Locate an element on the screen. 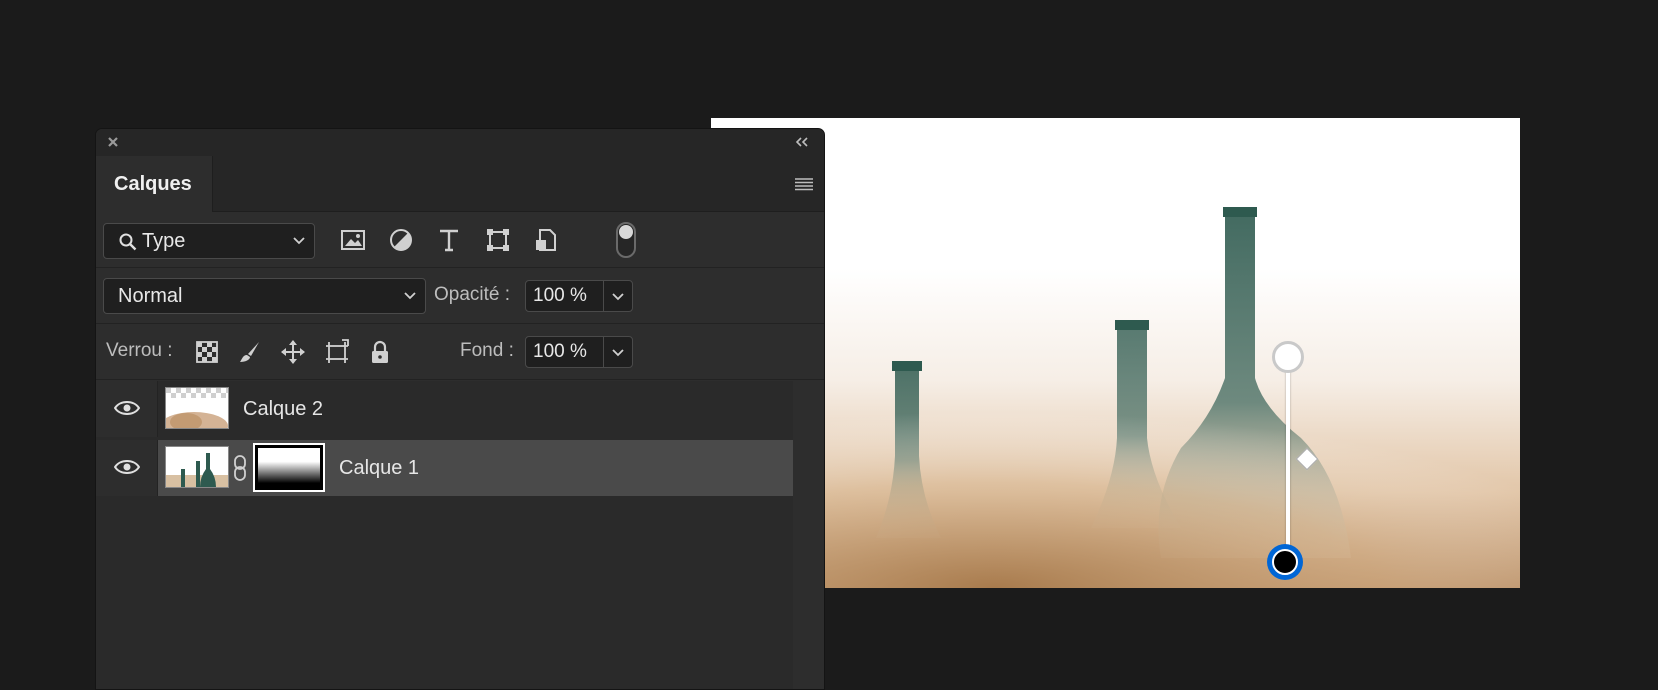 Image resolution: width=1658 pixels, height=690 pixels. lock-row: Verrou : Fond : 100 % is located at coordinates (460, 352).